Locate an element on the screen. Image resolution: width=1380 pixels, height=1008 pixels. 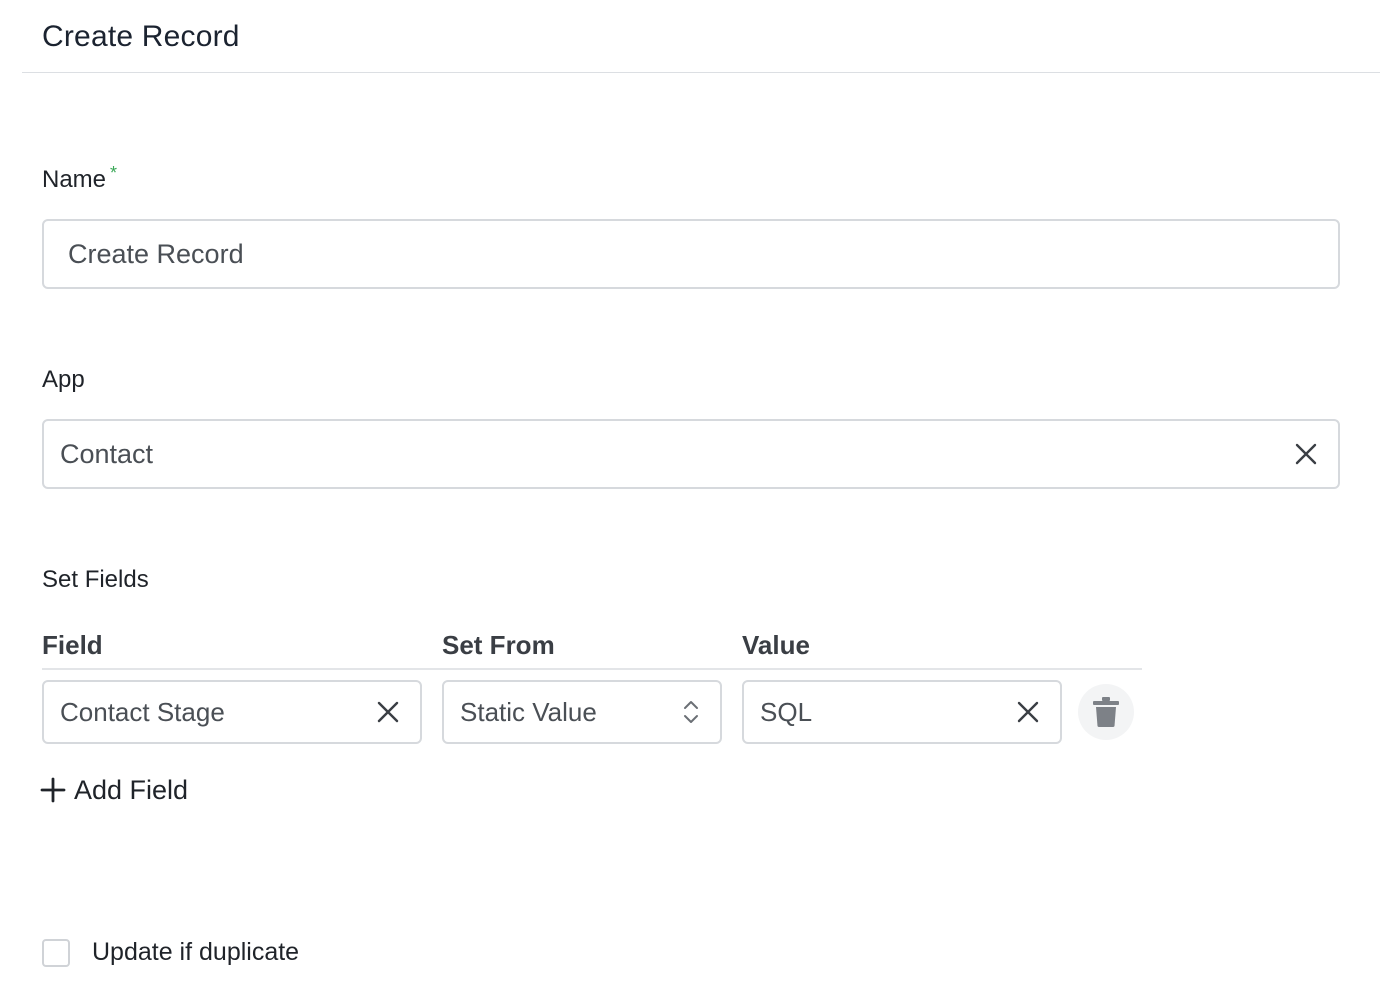
required-mark: * is located at coordinates (114, 173).